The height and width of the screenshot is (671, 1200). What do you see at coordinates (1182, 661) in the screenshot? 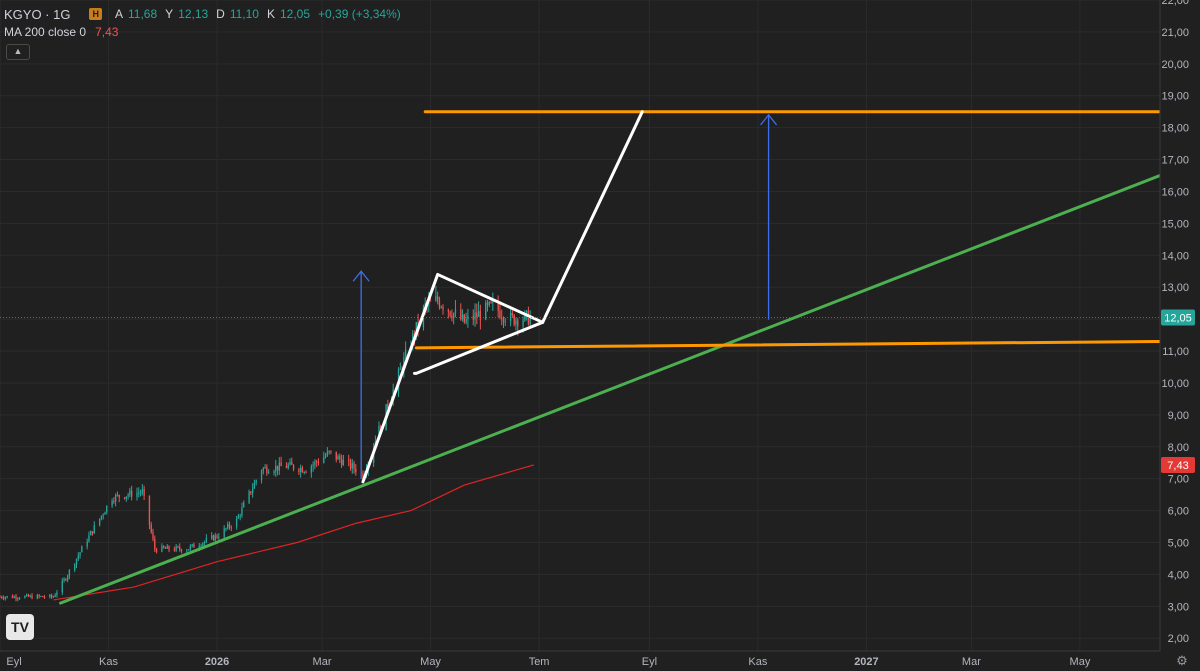
I see `gear-icon: ⚙` at bounding box center [1182, 661].